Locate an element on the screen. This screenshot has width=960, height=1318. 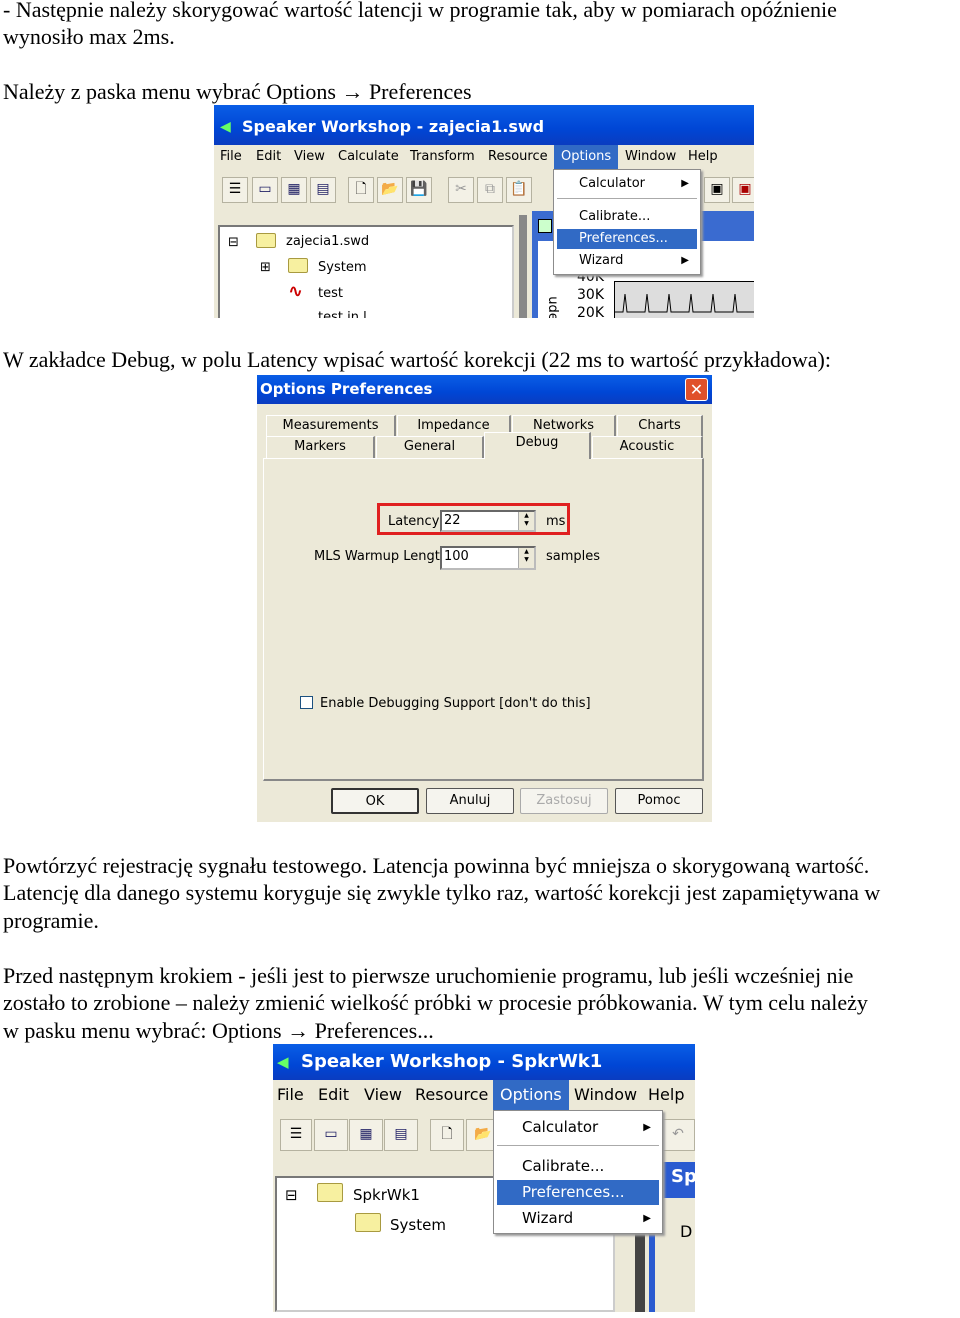
title-text: Speaker Workshop - SpkrWk1 is located at coordinates (452, 1061).